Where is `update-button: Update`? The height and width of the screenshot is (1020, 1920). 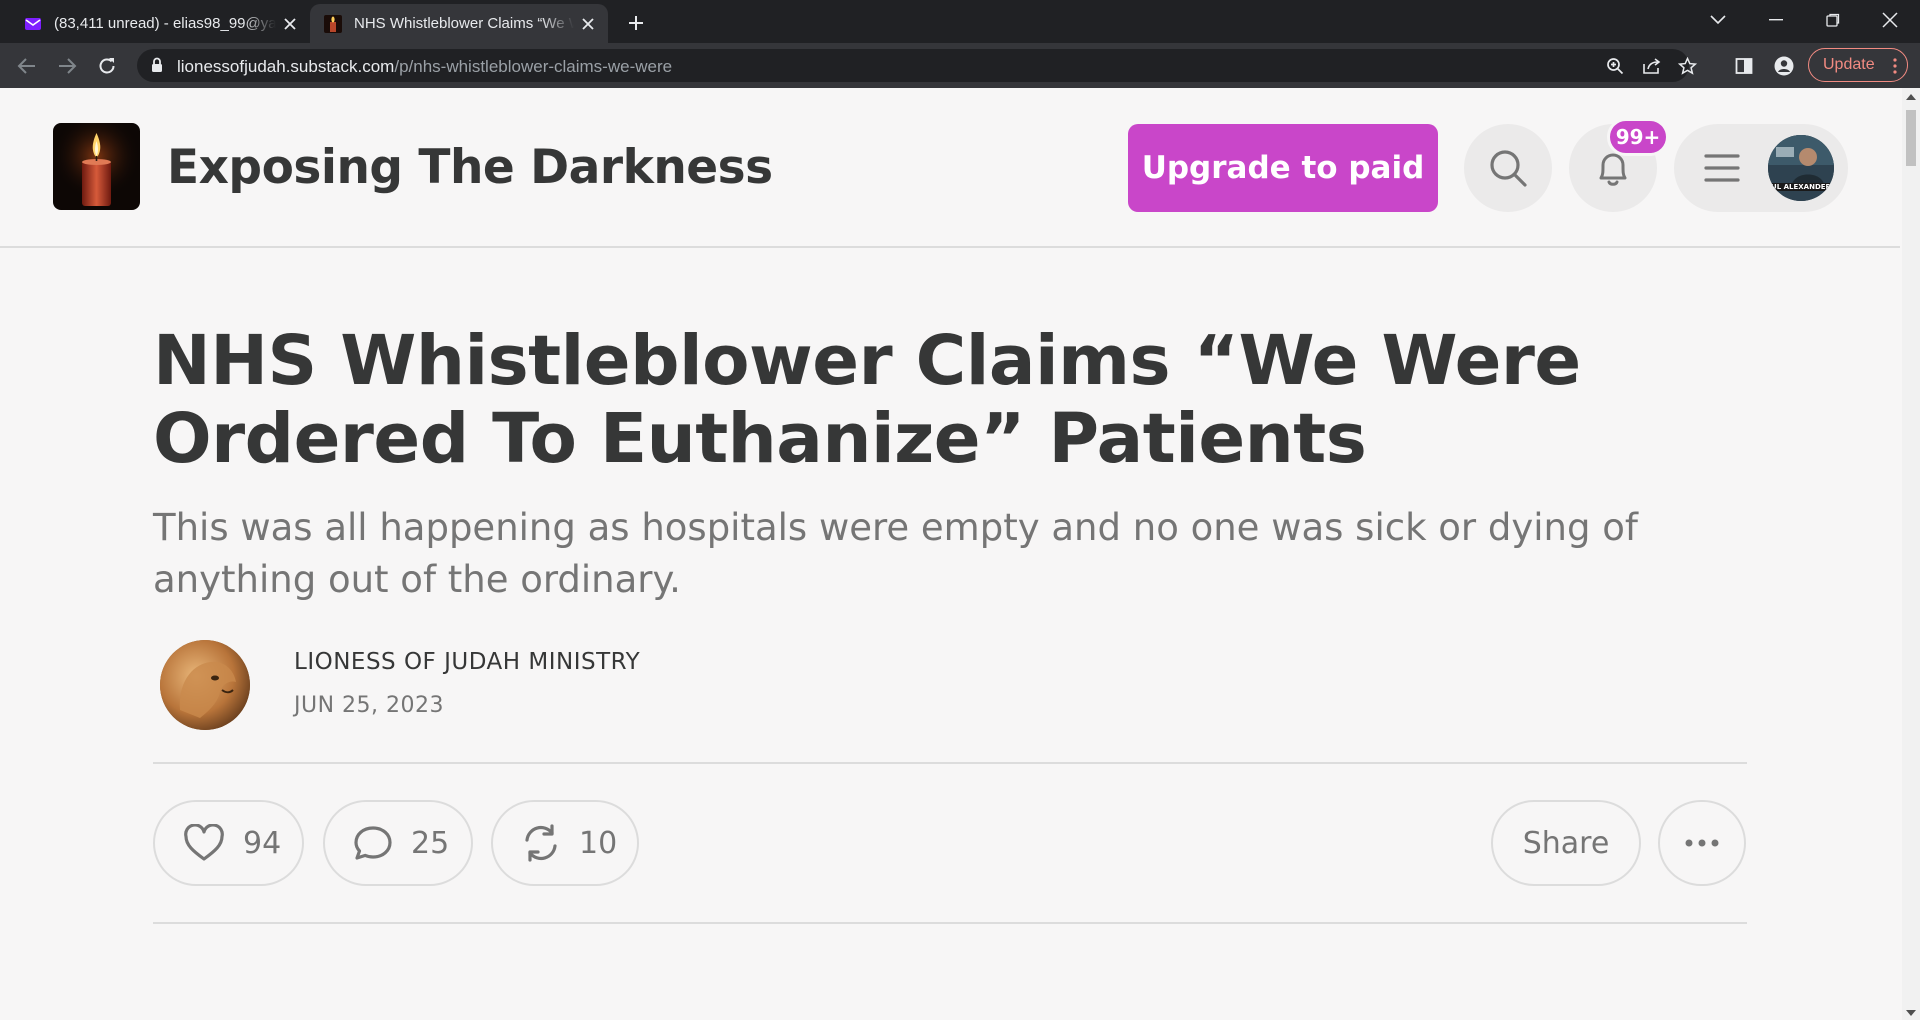 update-button: Update is located at coordinates (1858, 65).